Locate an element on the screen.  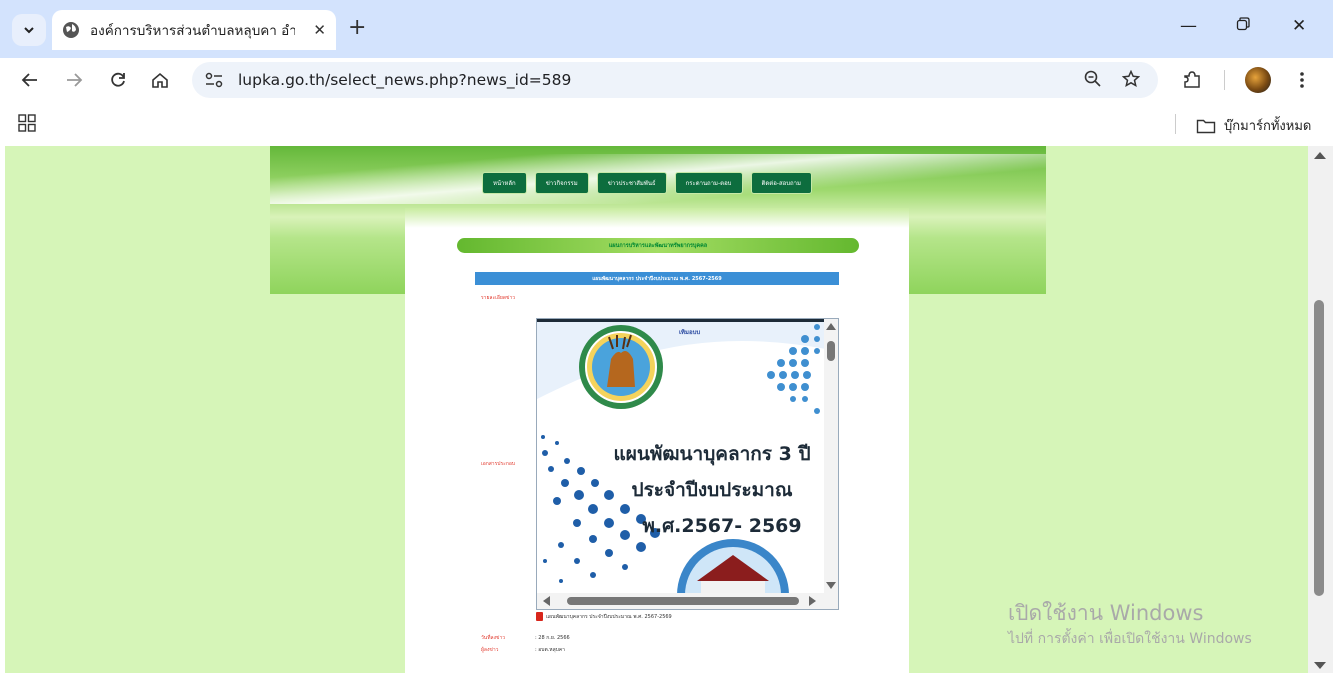
puzzle-icon is located at coordinates (1192, 79).